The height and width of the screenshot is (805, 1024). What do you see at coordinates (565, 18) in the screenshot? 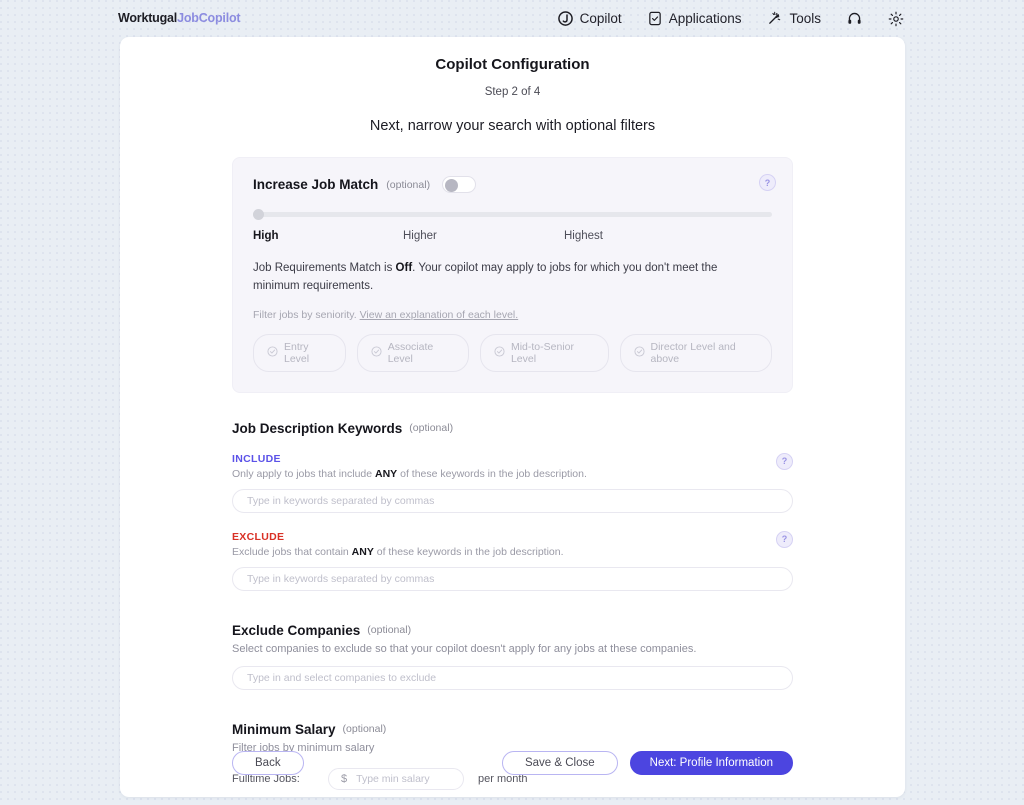
I see `copilot-icon` at bounding box center [565, 18].